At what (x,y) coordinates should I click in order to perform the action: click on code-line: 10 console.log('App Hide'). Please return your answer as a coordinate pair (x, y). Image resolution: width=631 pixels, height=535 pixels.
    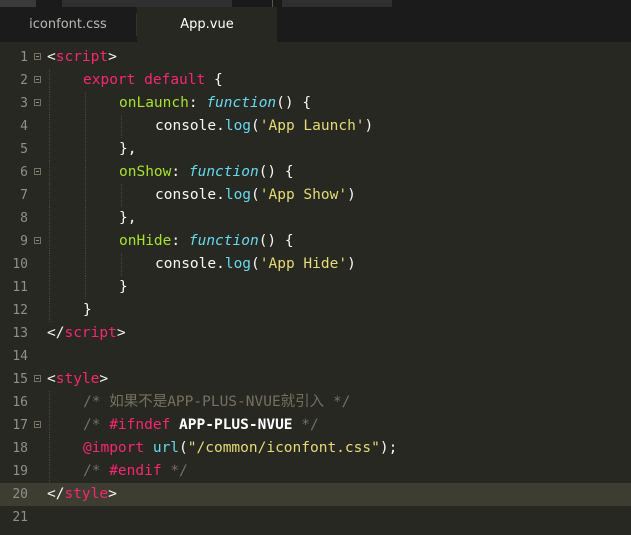
    Looking at the image, I should click on (315, 264).